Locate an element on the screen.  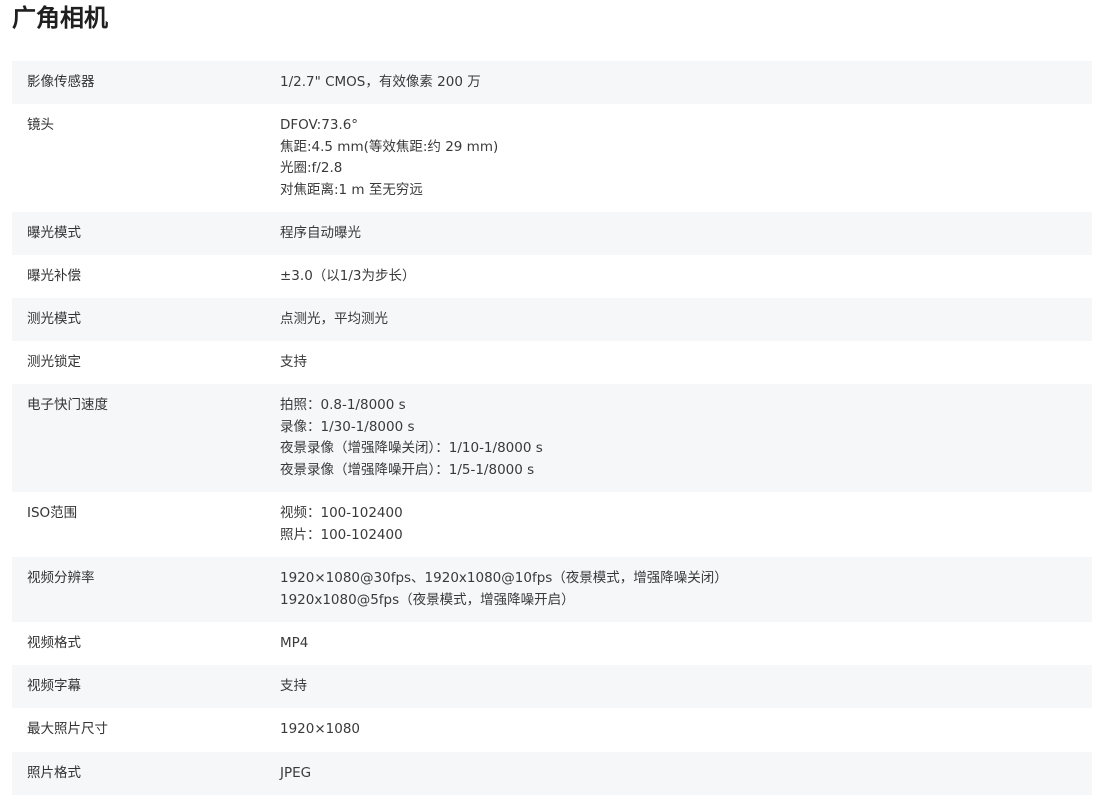
spec-value: MP4 is located at coordinates (686, 649).